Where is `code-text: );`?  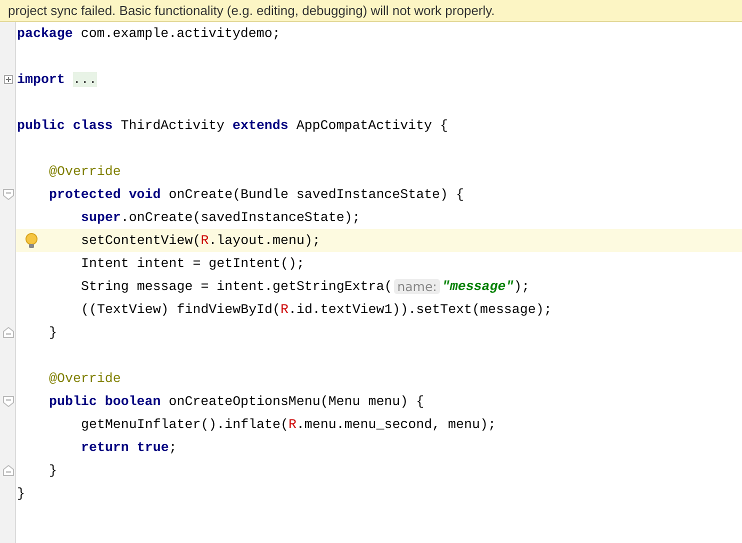 code-text: ); is located at coordinates (522, 286).